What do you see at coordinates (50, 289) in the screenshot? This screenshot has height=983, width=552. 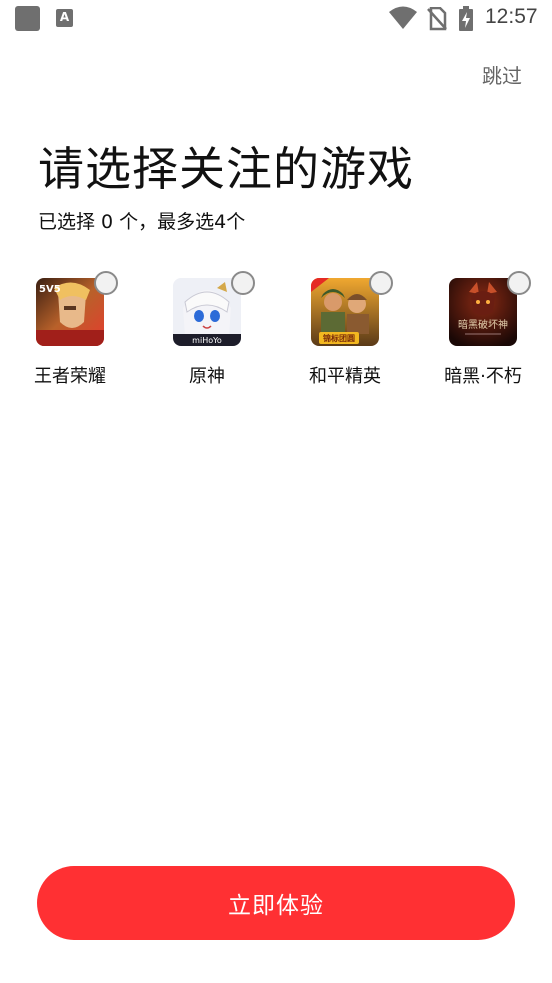 I see `svg-text: 5V5` at bounding box center [50, 289].